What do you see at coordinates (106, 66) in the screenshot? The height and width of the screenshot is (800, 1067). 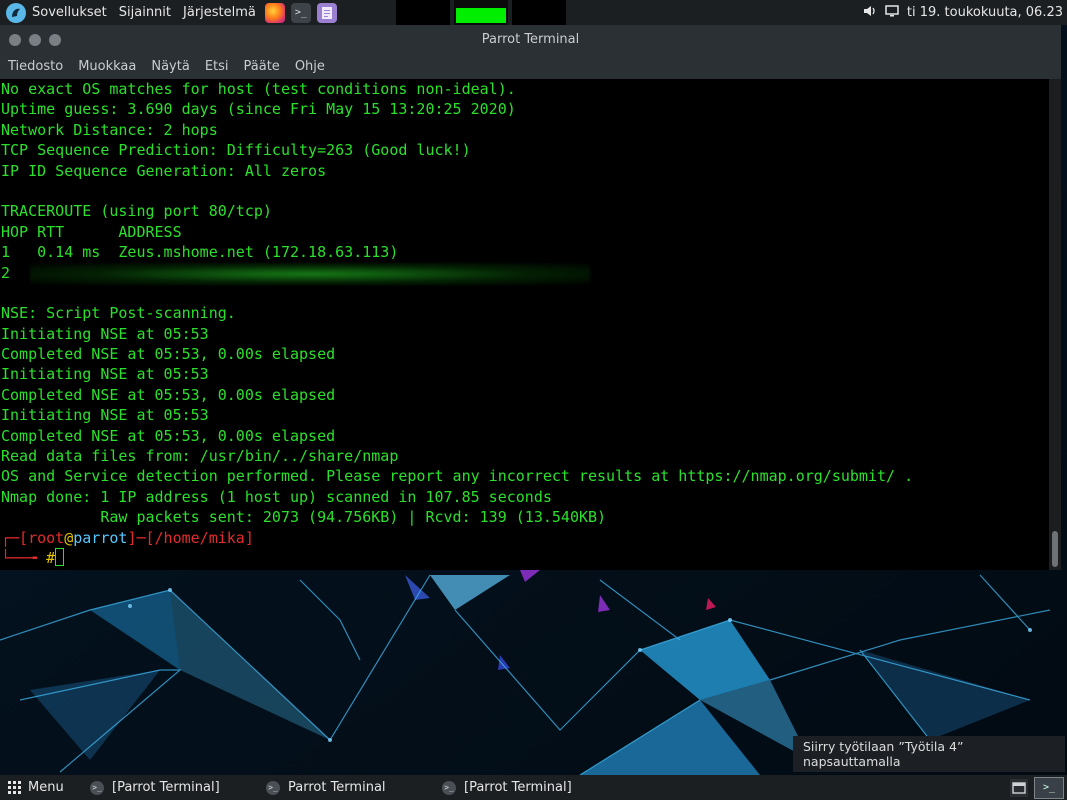 I see `menu-edit: Muokkaa` at bounding box center [106, 66].